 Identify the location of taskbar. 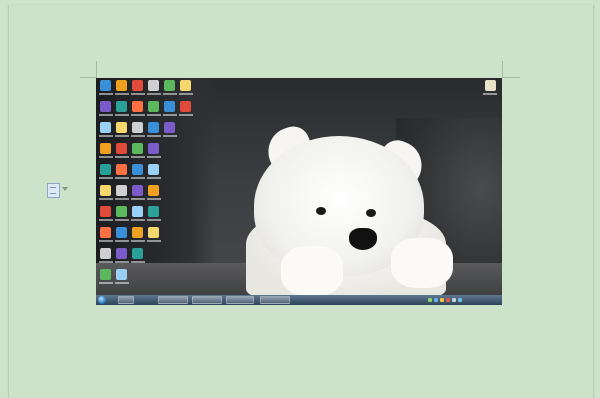
(299, 300).